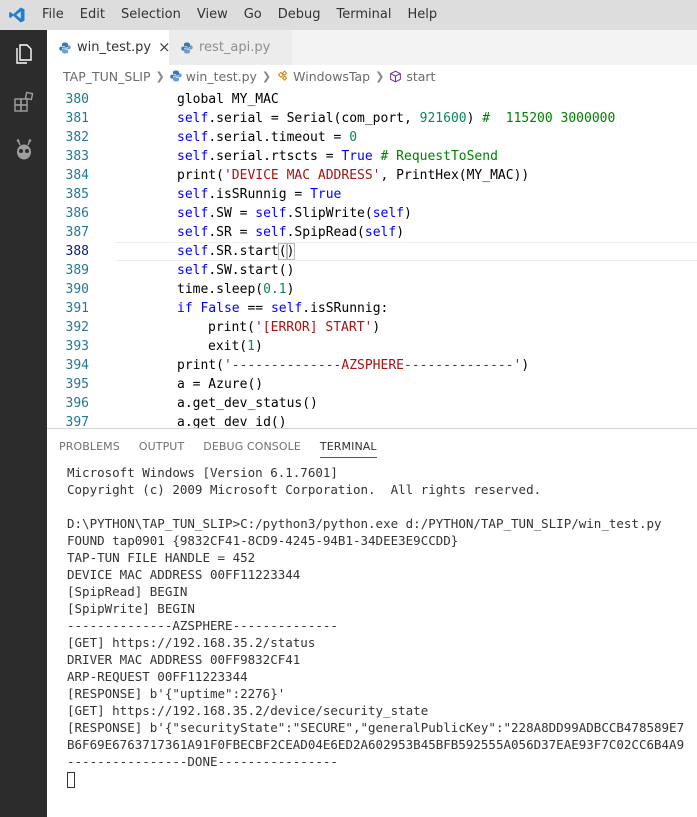 The width and height of the screenshot is (697, 817). Describe the element at coordinates (290, 232) in the screenshot. I see `code-text: self.SR = self.SpipRead(self)` at that location.